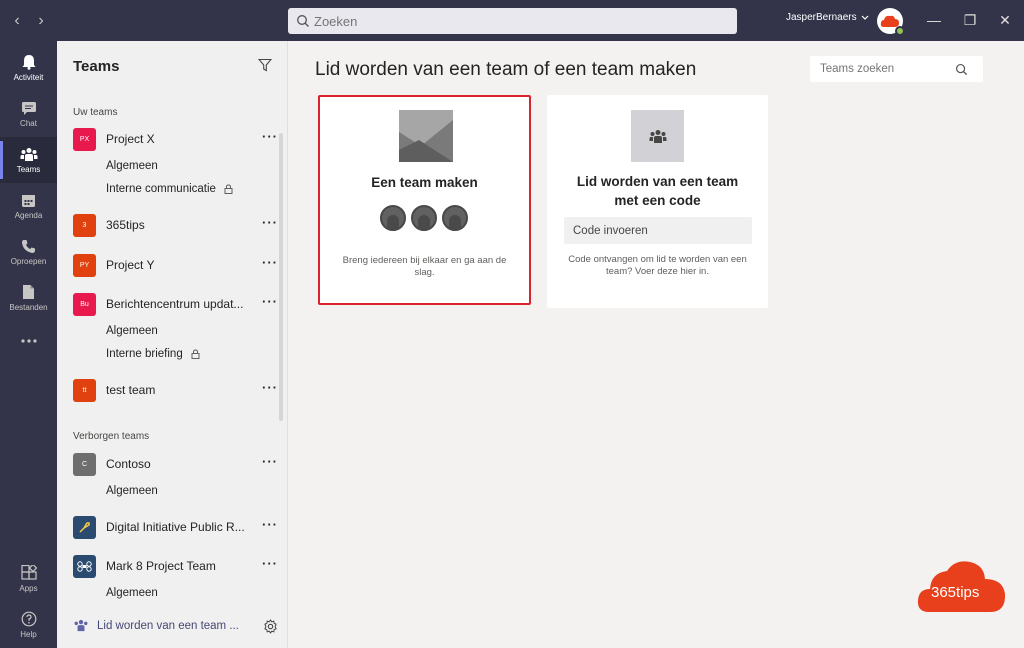 This screenshot has height=648, width=1024. What do you see at coordinates (887, 69) in the screenshot?
I see `team-search-input` at bounding box center [887, 69].